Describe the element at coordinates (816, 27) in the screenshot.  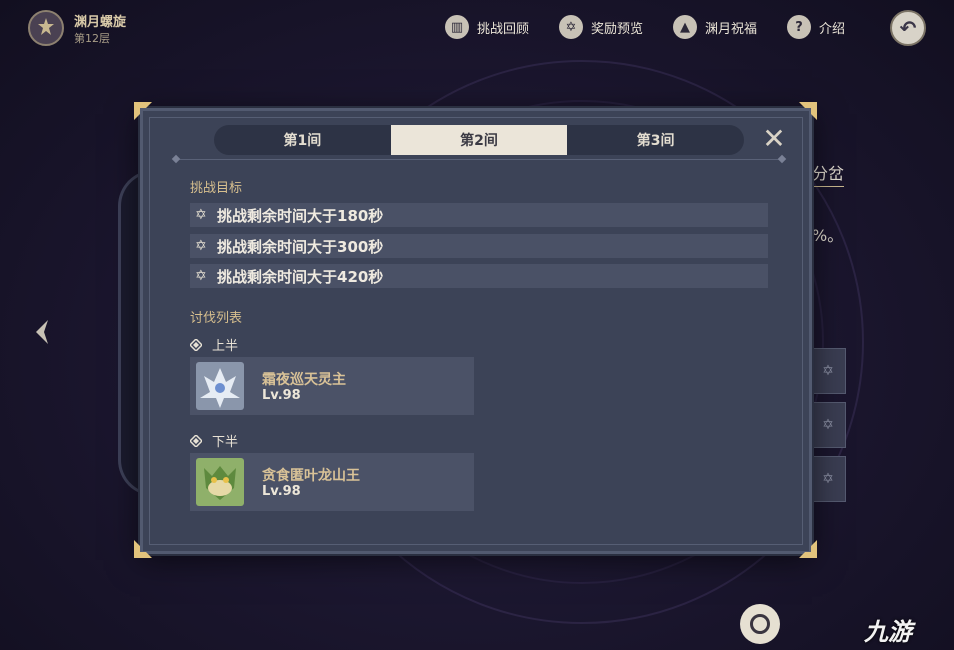
I see `intro-button: ? 介绍` at that location.